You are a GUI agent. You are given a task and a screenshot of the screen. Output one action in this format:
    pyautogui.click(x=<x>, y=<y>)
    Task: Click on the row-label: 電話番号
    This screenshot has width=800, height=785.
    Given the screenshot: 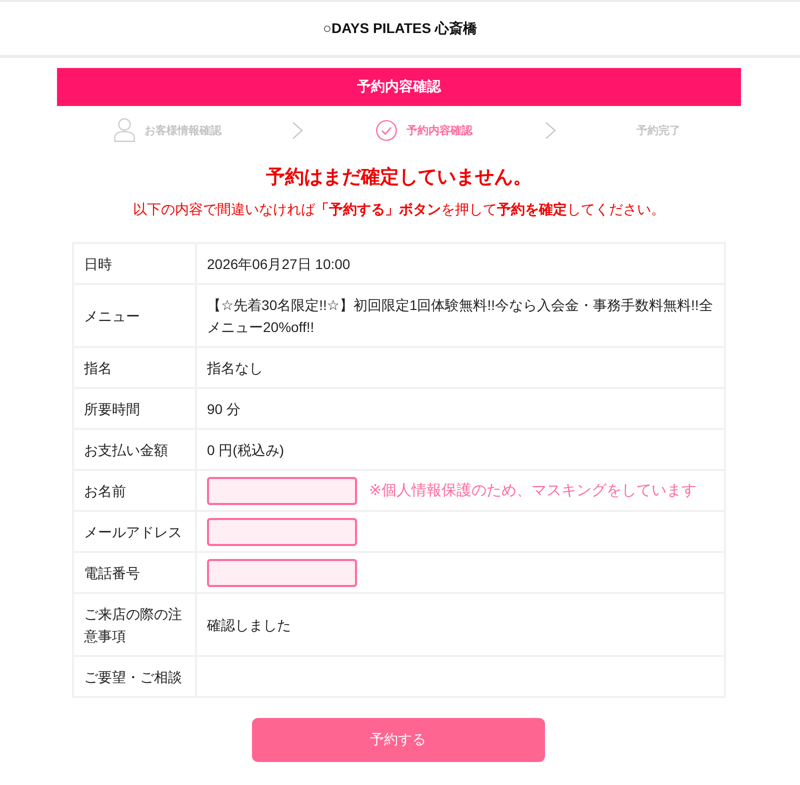 What is the action you would take?
    pyautogui.click(x=134, y=572)
    